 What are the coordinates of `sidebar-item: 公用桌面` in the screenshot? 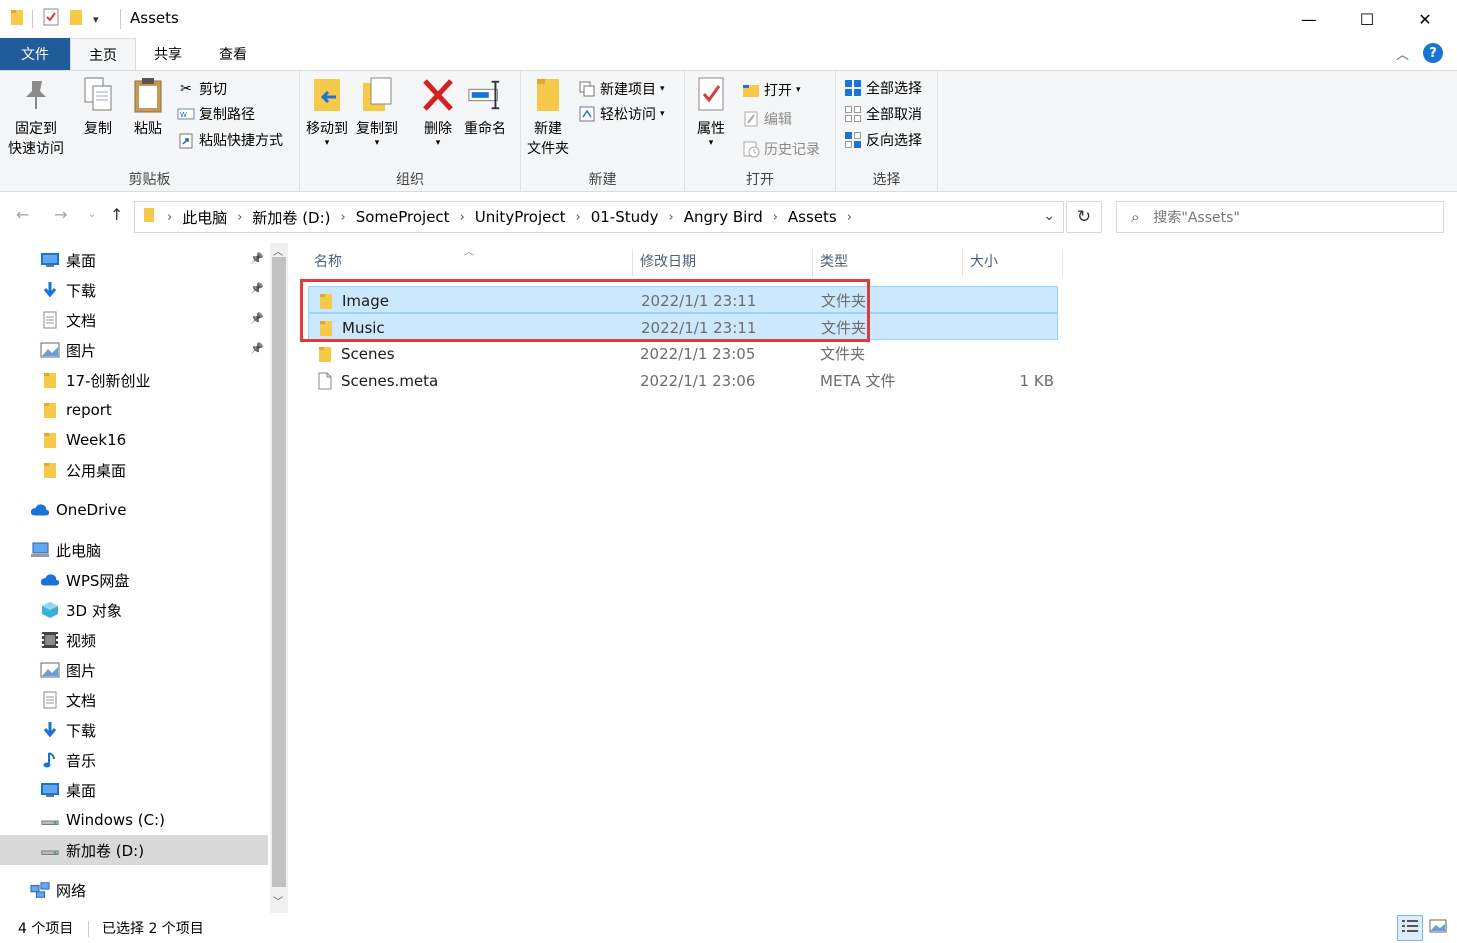 It's located at (134, 470).